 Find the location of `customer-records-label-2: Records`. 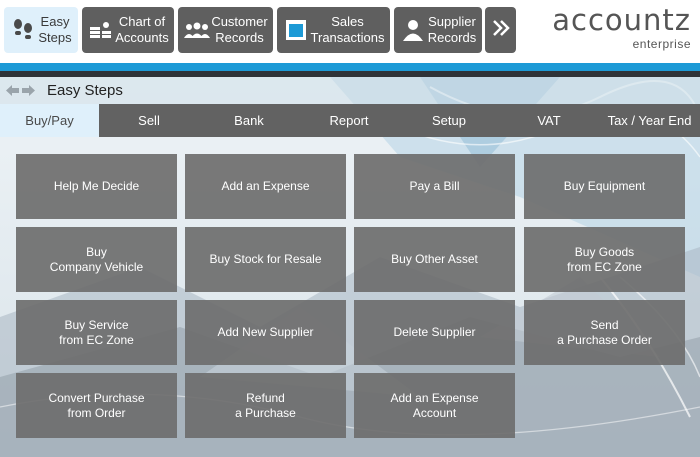

customer-records-label-2: Records is located at coordinates (239, 37).